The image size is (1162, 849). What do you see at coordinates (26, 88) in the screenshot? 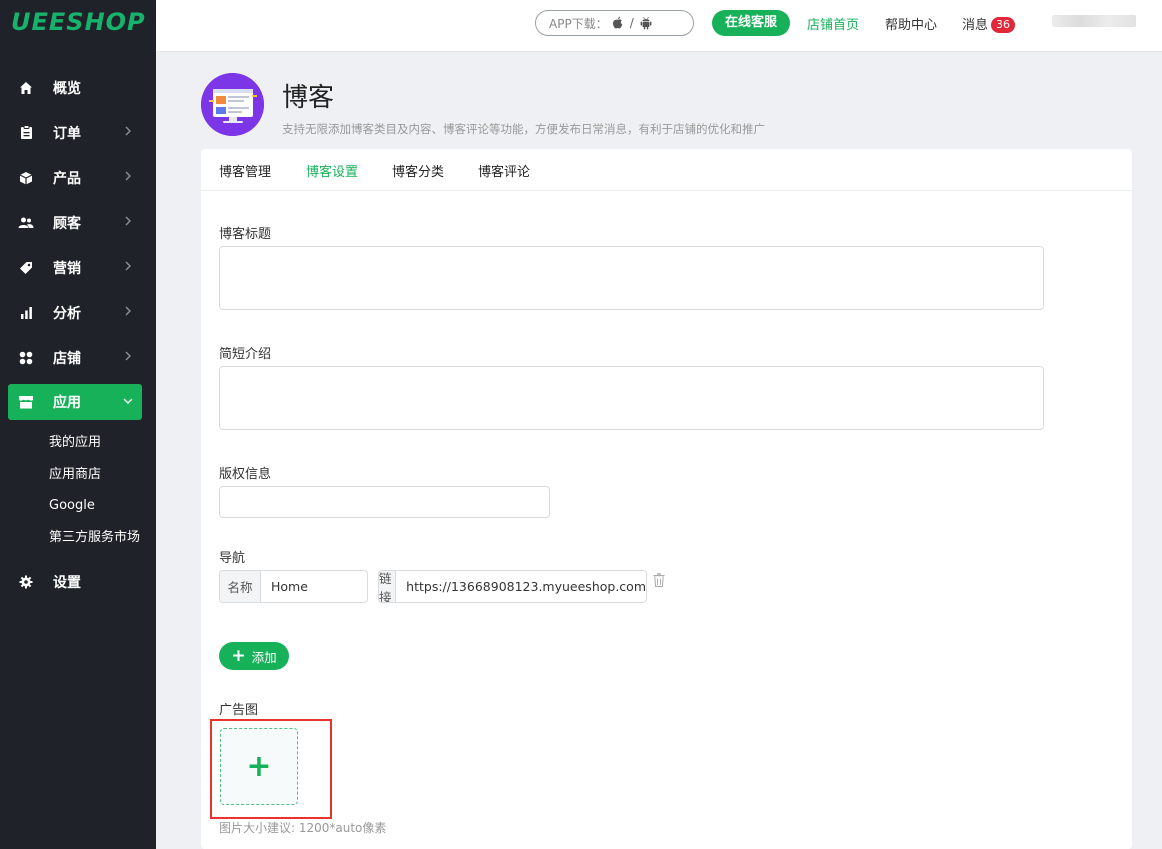
I see `home-icon` at bounding box center [26, 88].